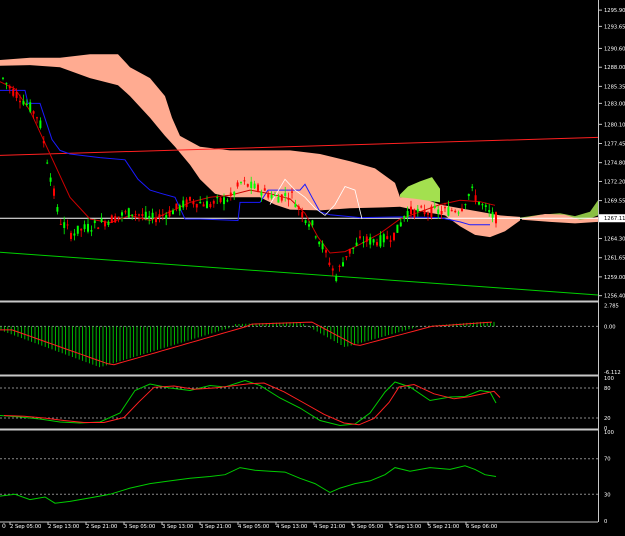 Image resolution: width=625 pixels, height=536 pixels. What do you see at coordinates (614, 104) in the screenshot?
I see `price-axis-tick-label: 1283.00` at bounding box center [614, 104].